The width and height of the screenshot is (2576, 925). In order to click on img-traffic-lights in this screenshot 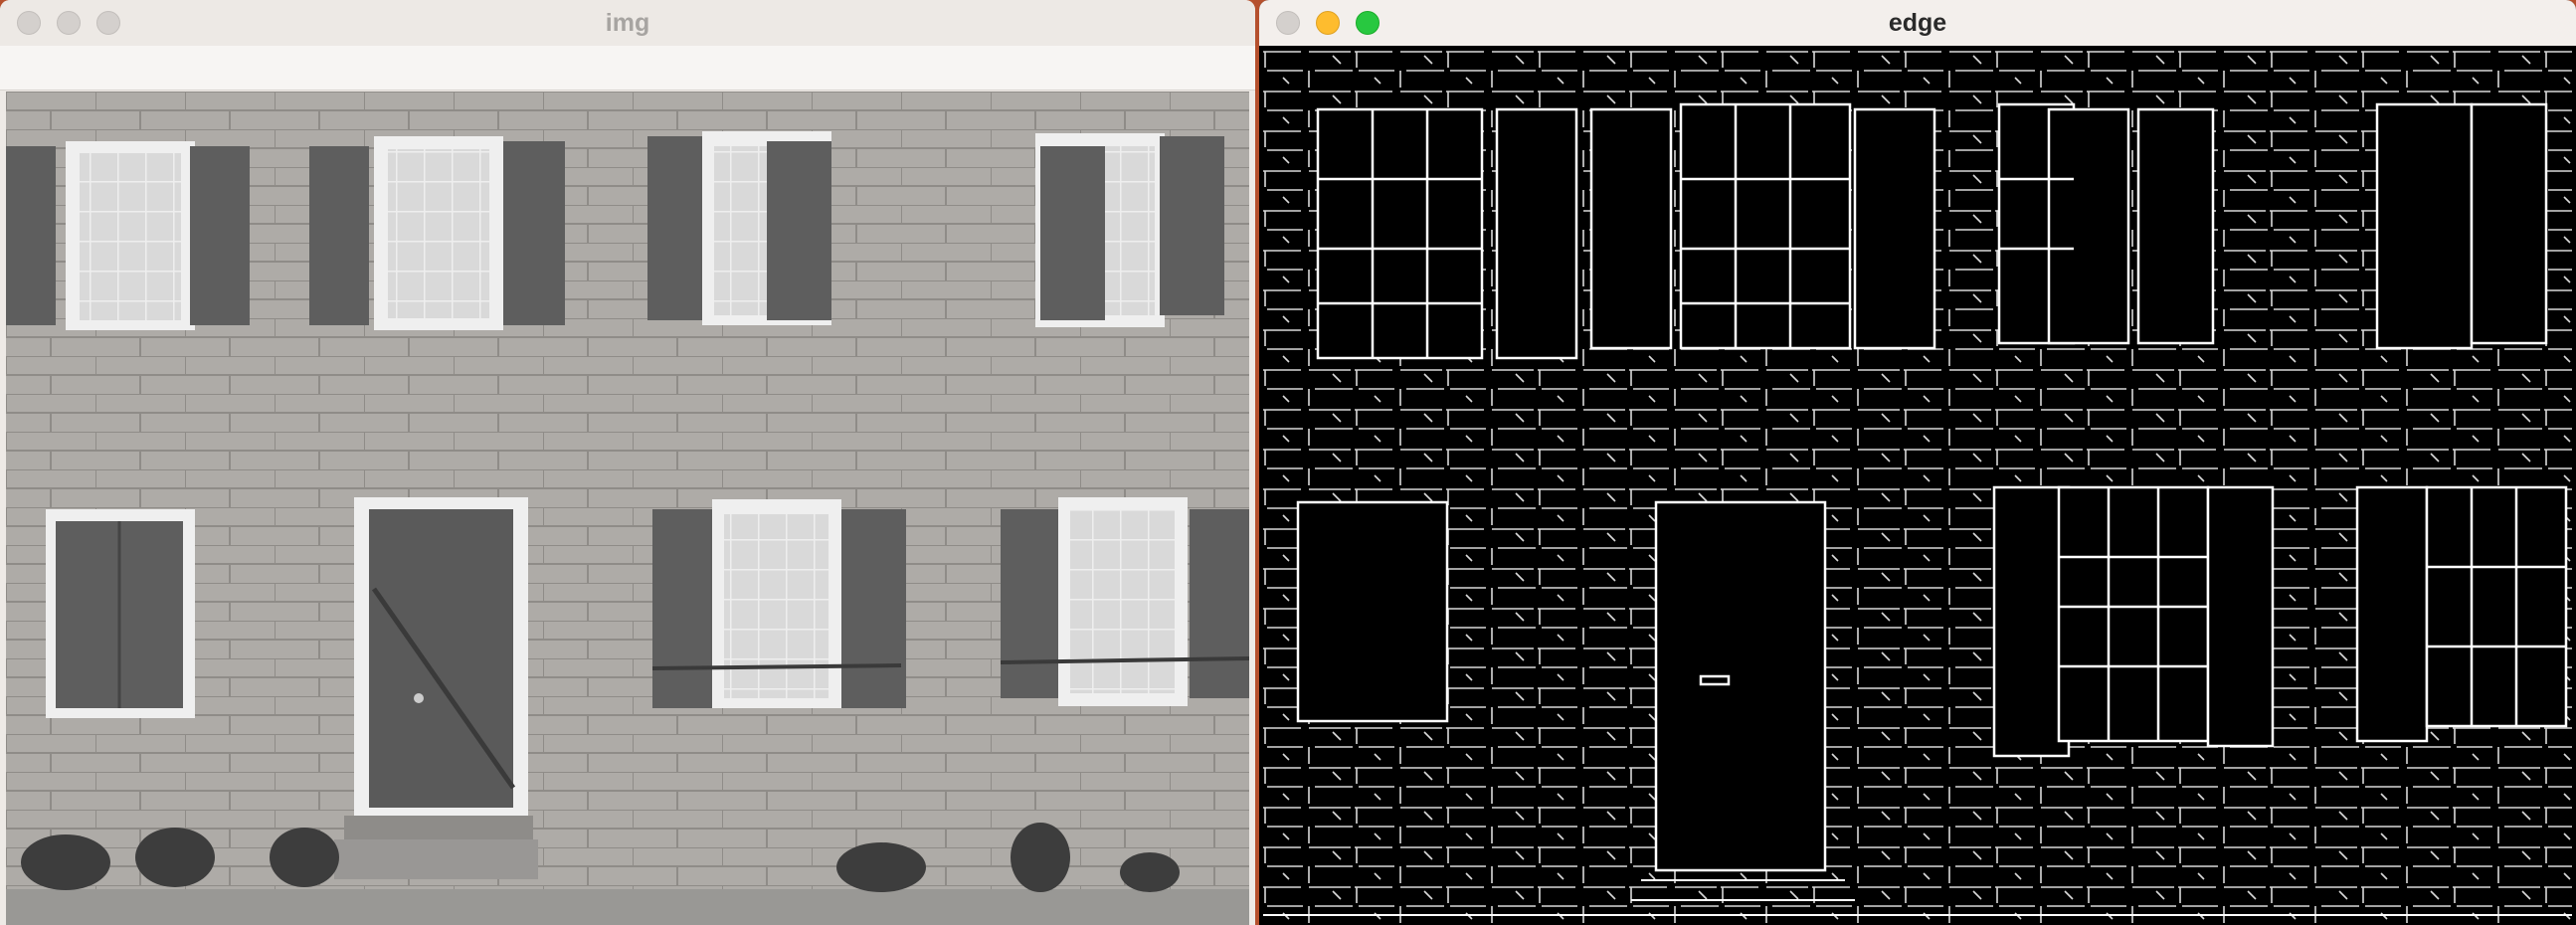, I will do `click(68, 23)`.